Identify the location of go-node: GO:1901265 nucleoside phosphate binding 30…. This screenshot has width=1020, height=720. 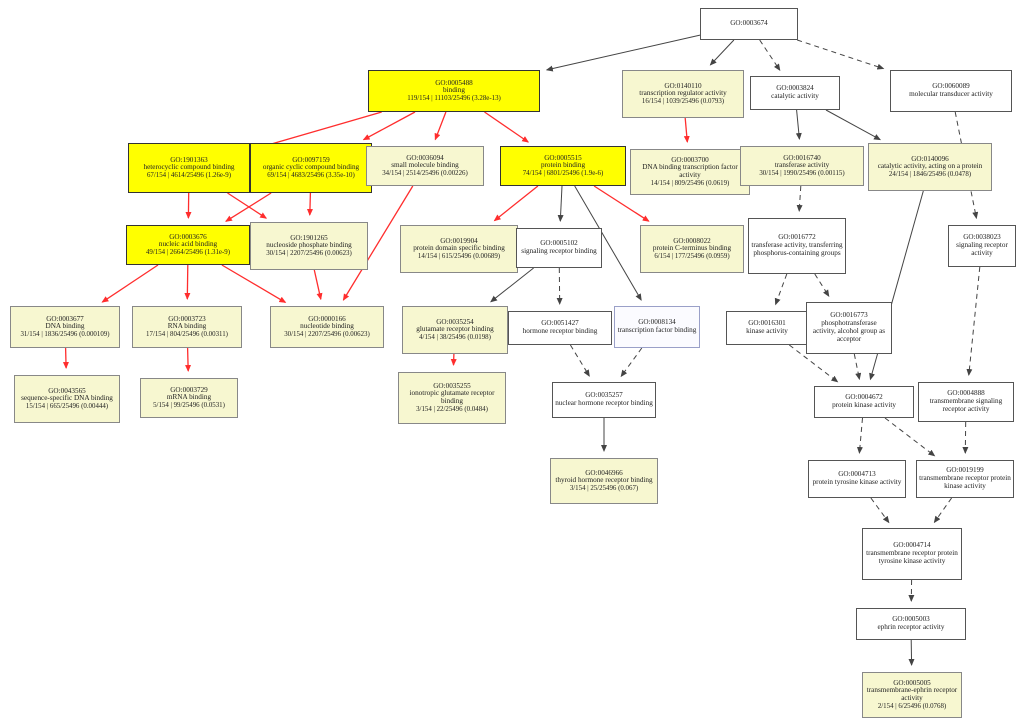
(309, 246).